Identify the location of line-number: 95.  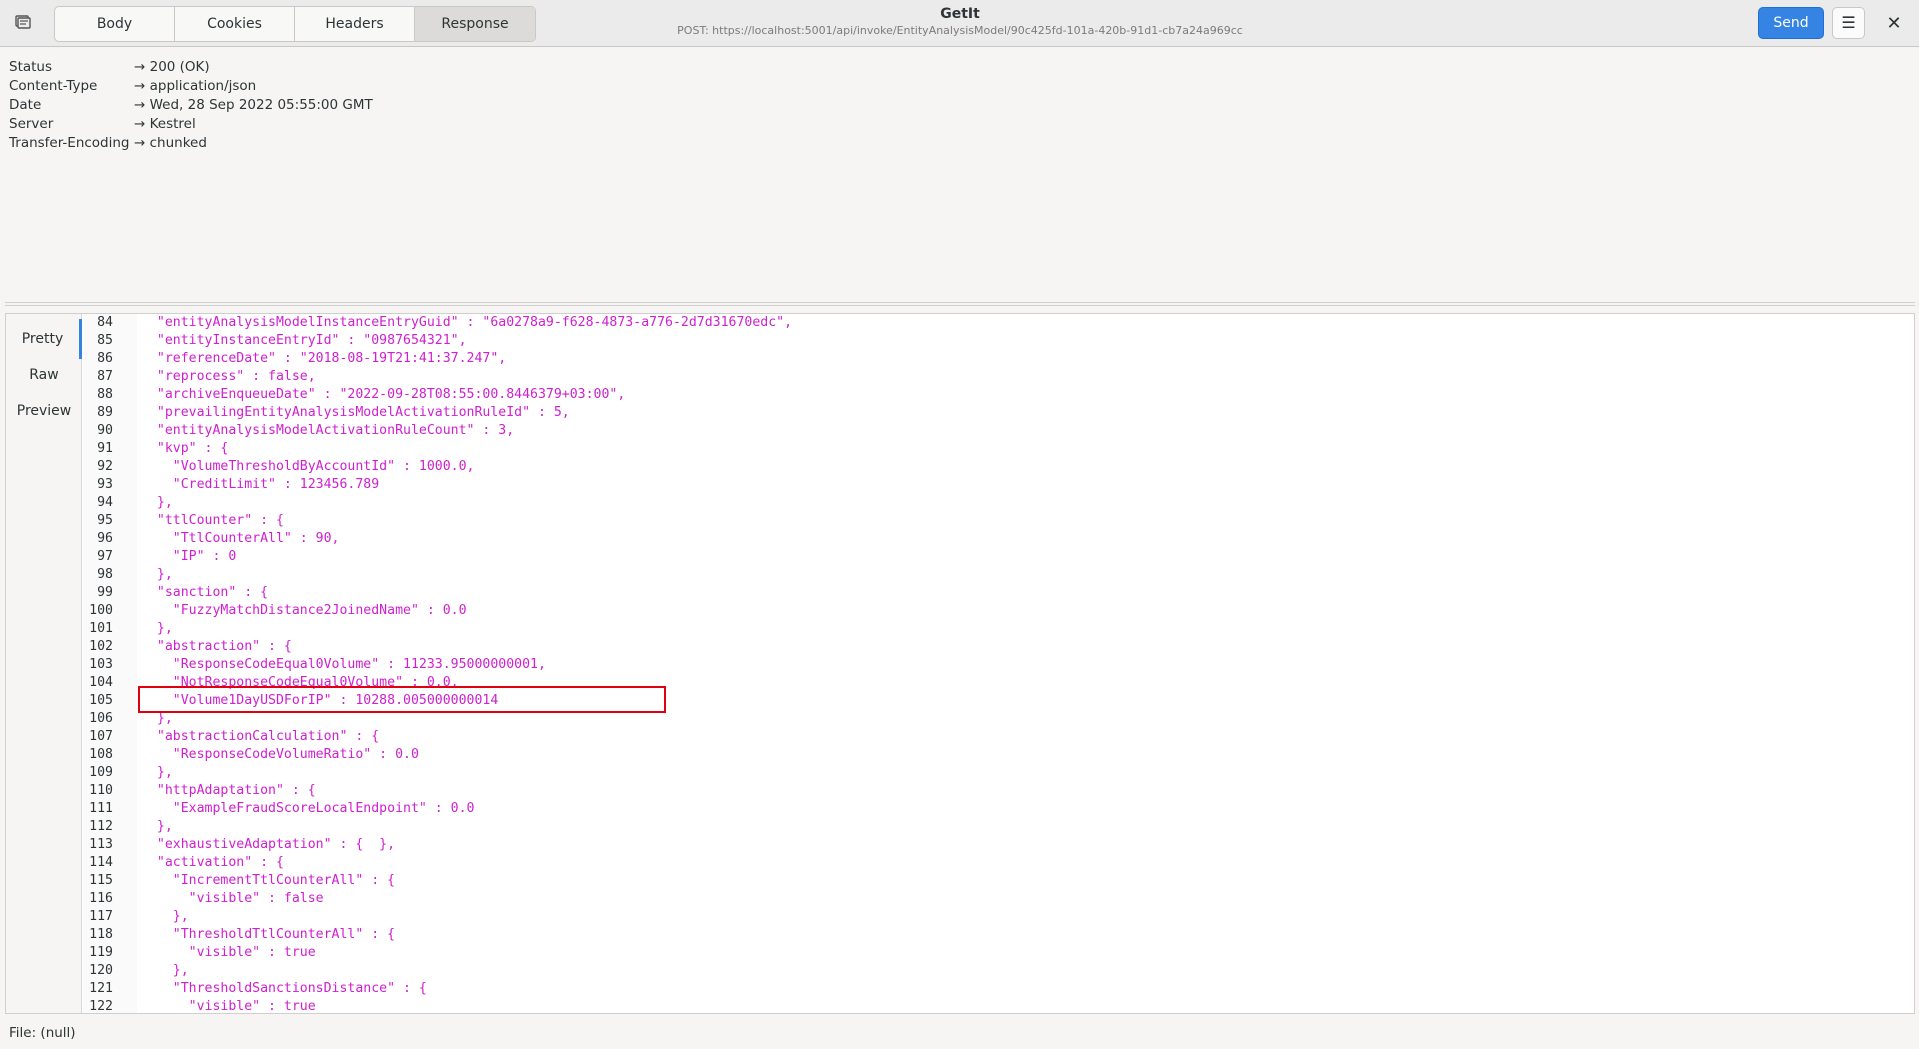
(105, 520).